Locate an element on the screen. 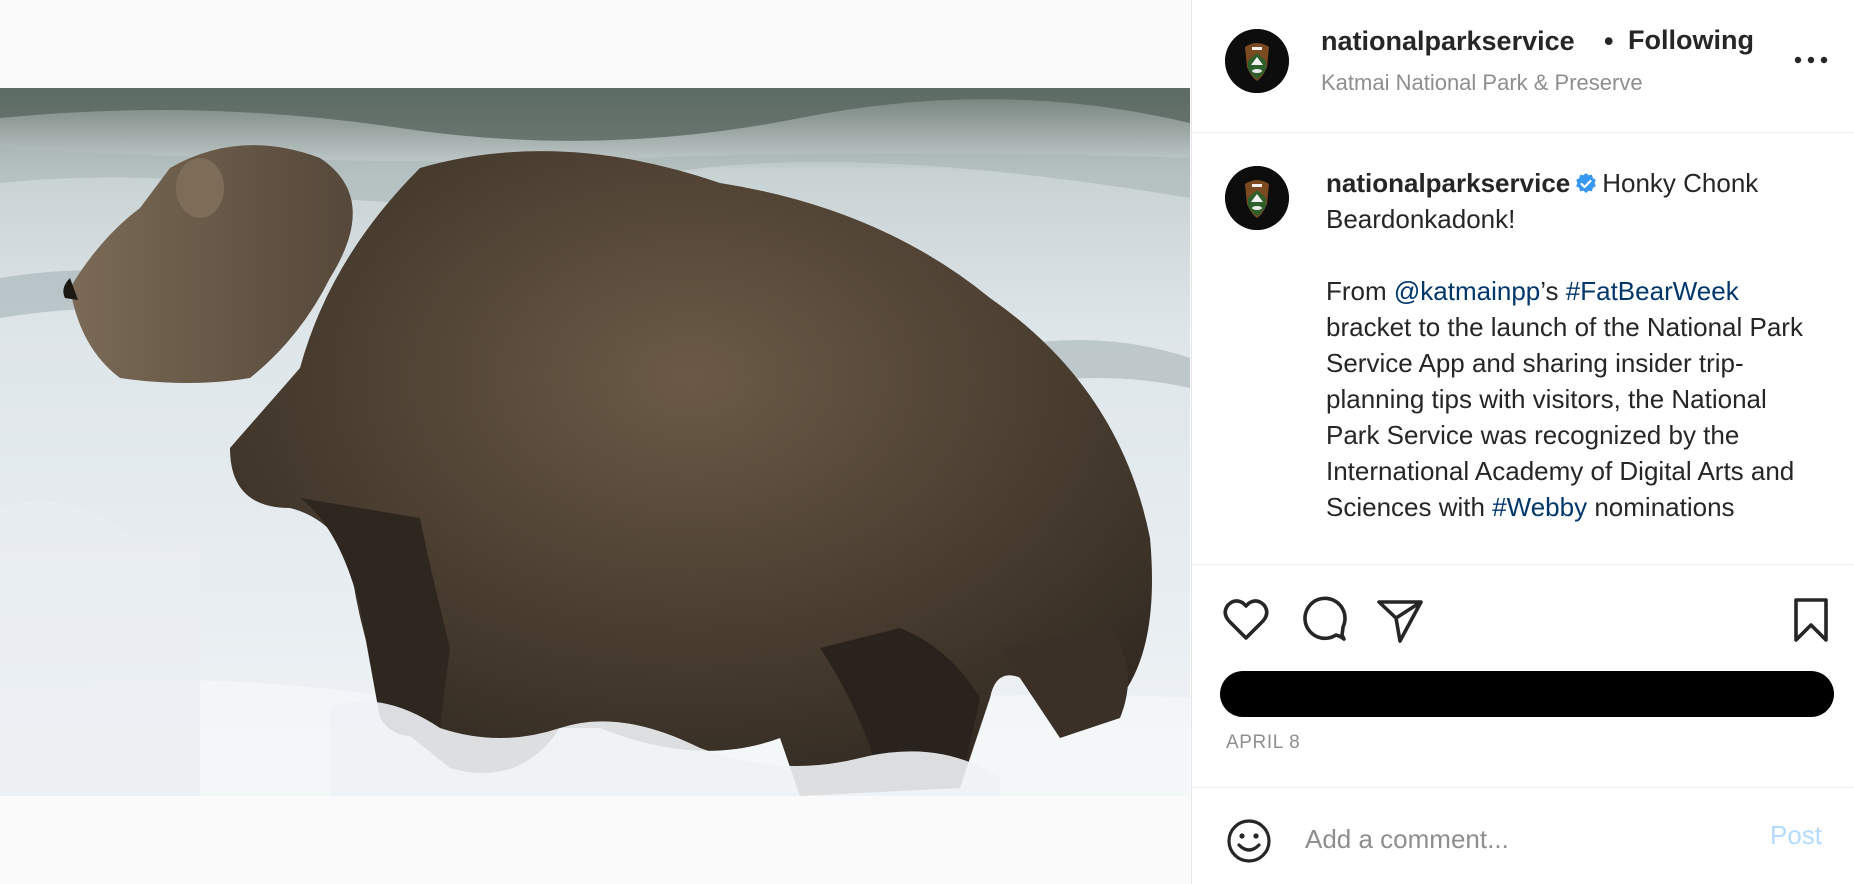  save-button is located at coordinates (1811, 620).